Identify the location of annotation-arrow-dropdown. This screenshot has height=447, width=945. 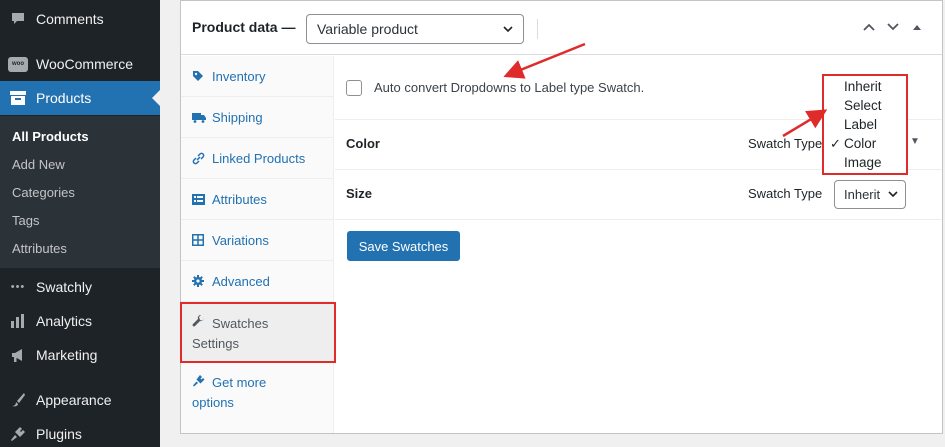
(805, 123).